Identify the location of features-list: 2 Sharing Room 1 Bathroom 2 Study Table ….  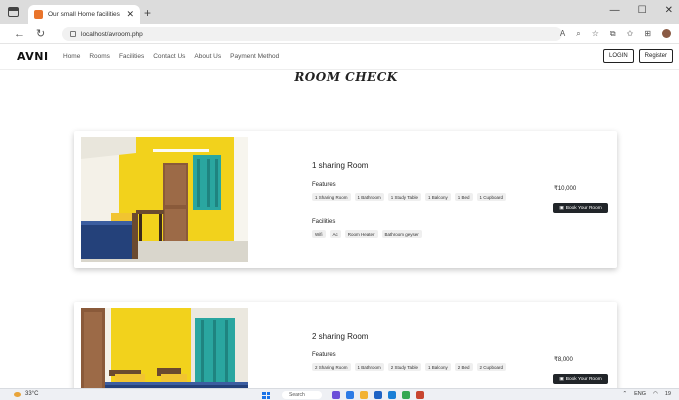
(409, 367).